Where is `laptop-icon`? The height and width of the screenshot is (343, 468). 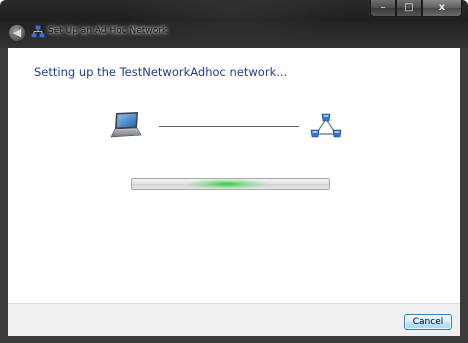
laptop-icon is located at coordinates (126, 125).